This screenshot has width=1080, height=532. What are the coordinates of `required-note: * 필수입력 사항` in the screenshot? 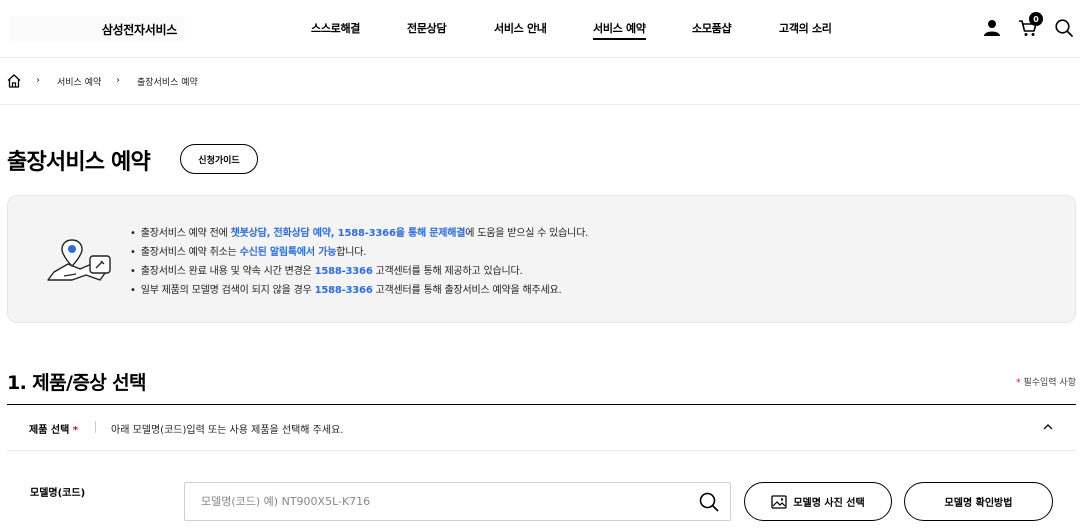 It's located at (1046, 383).